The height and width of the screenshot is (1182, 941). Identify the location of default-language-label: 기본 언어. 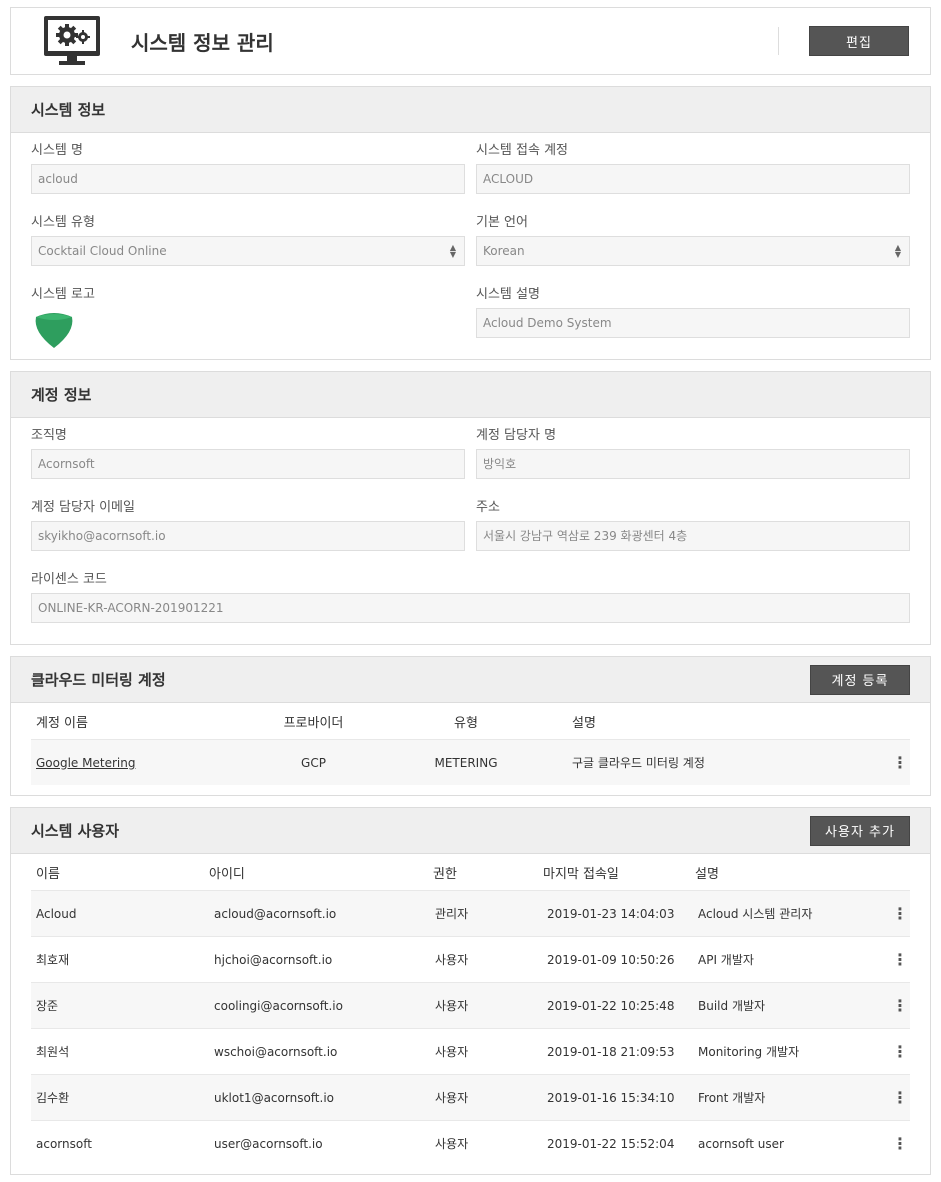
(502, 222).